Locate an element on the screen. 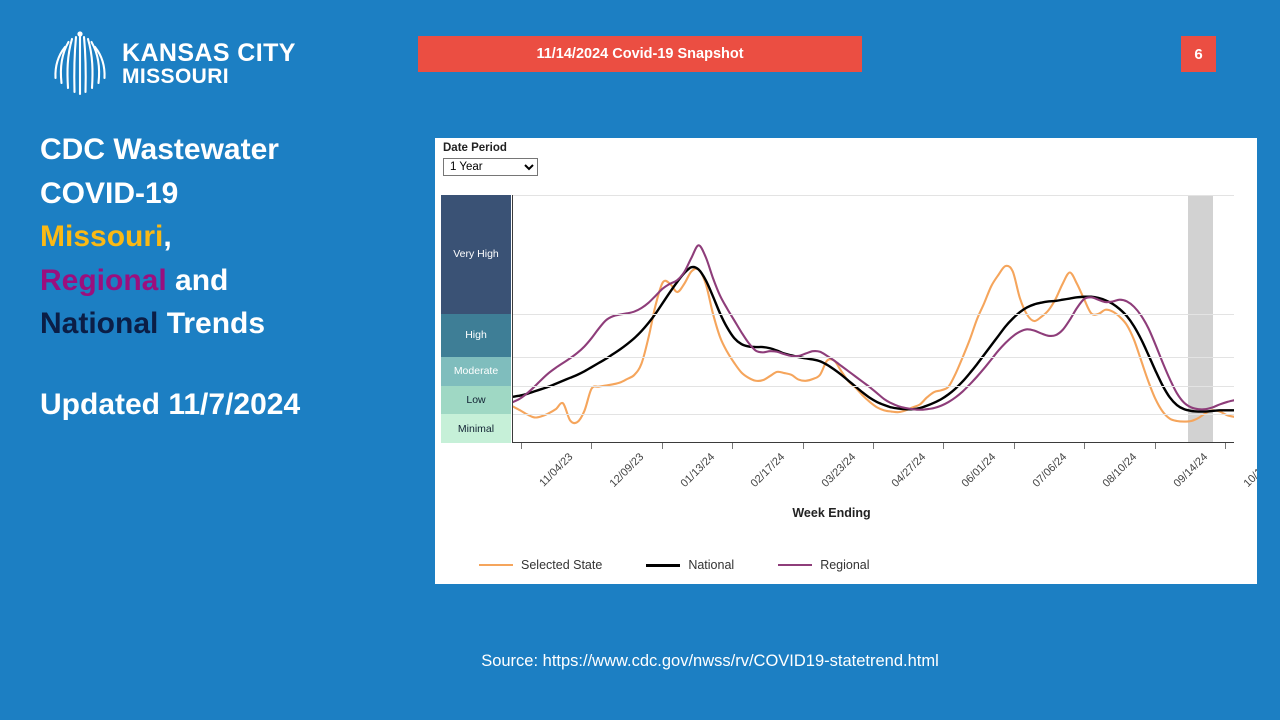 This screenshot has width=1280, height=720. title-line-1: CDC Wastewater is located at coordinates (159, 149).